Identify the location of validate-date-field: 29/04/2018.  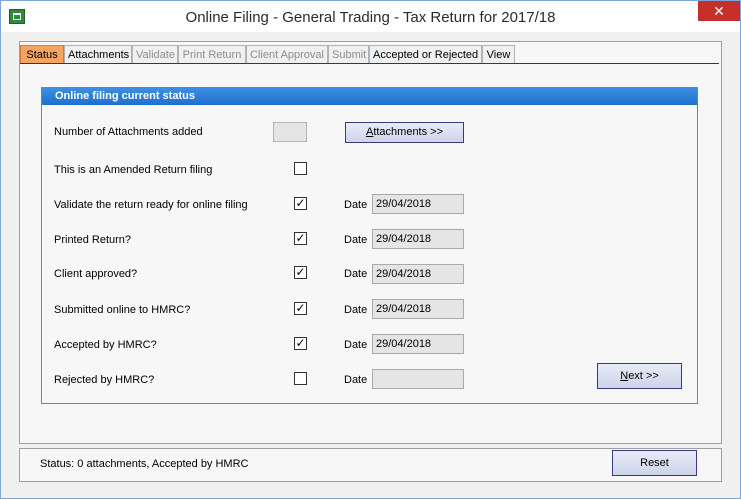
(418, 204).